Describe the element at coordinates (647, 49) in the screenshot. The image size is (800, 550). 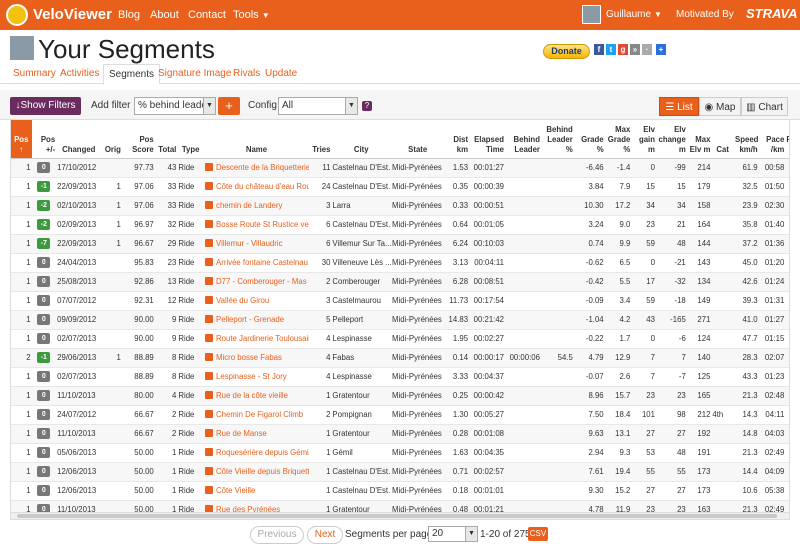
I see `bookmark-icon: ·` at that location.